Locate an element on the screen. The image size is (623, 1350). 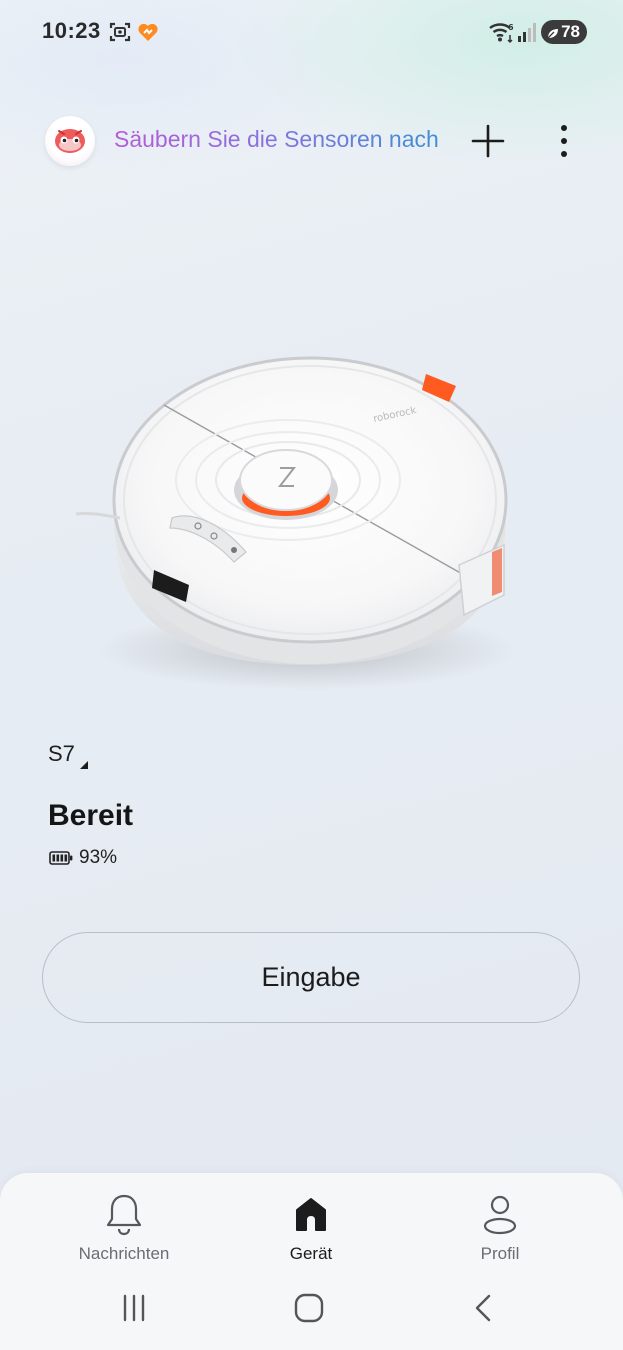
back-icon is located at coordinates (484, 1308).